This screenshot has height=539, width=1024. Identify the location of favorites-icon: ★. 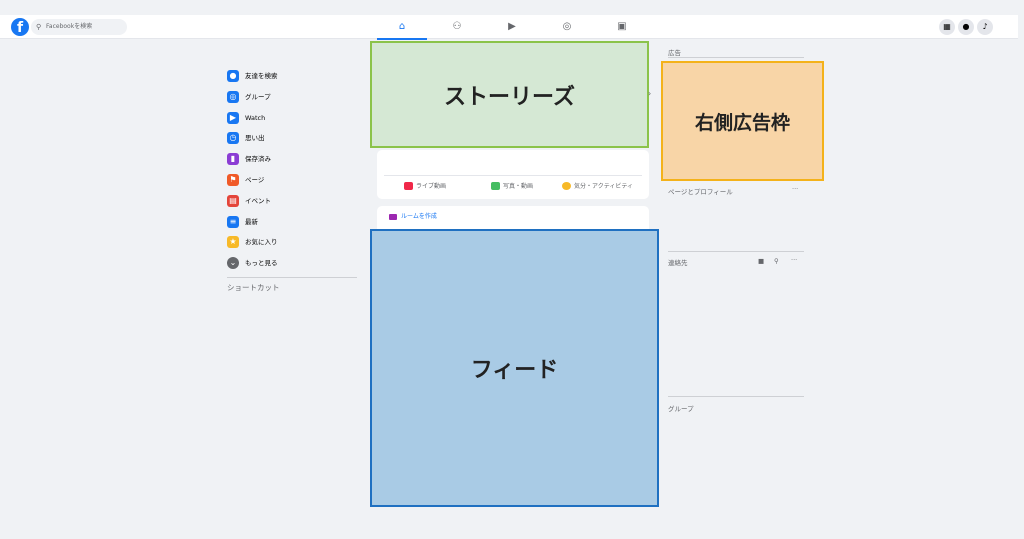
(233, 242).